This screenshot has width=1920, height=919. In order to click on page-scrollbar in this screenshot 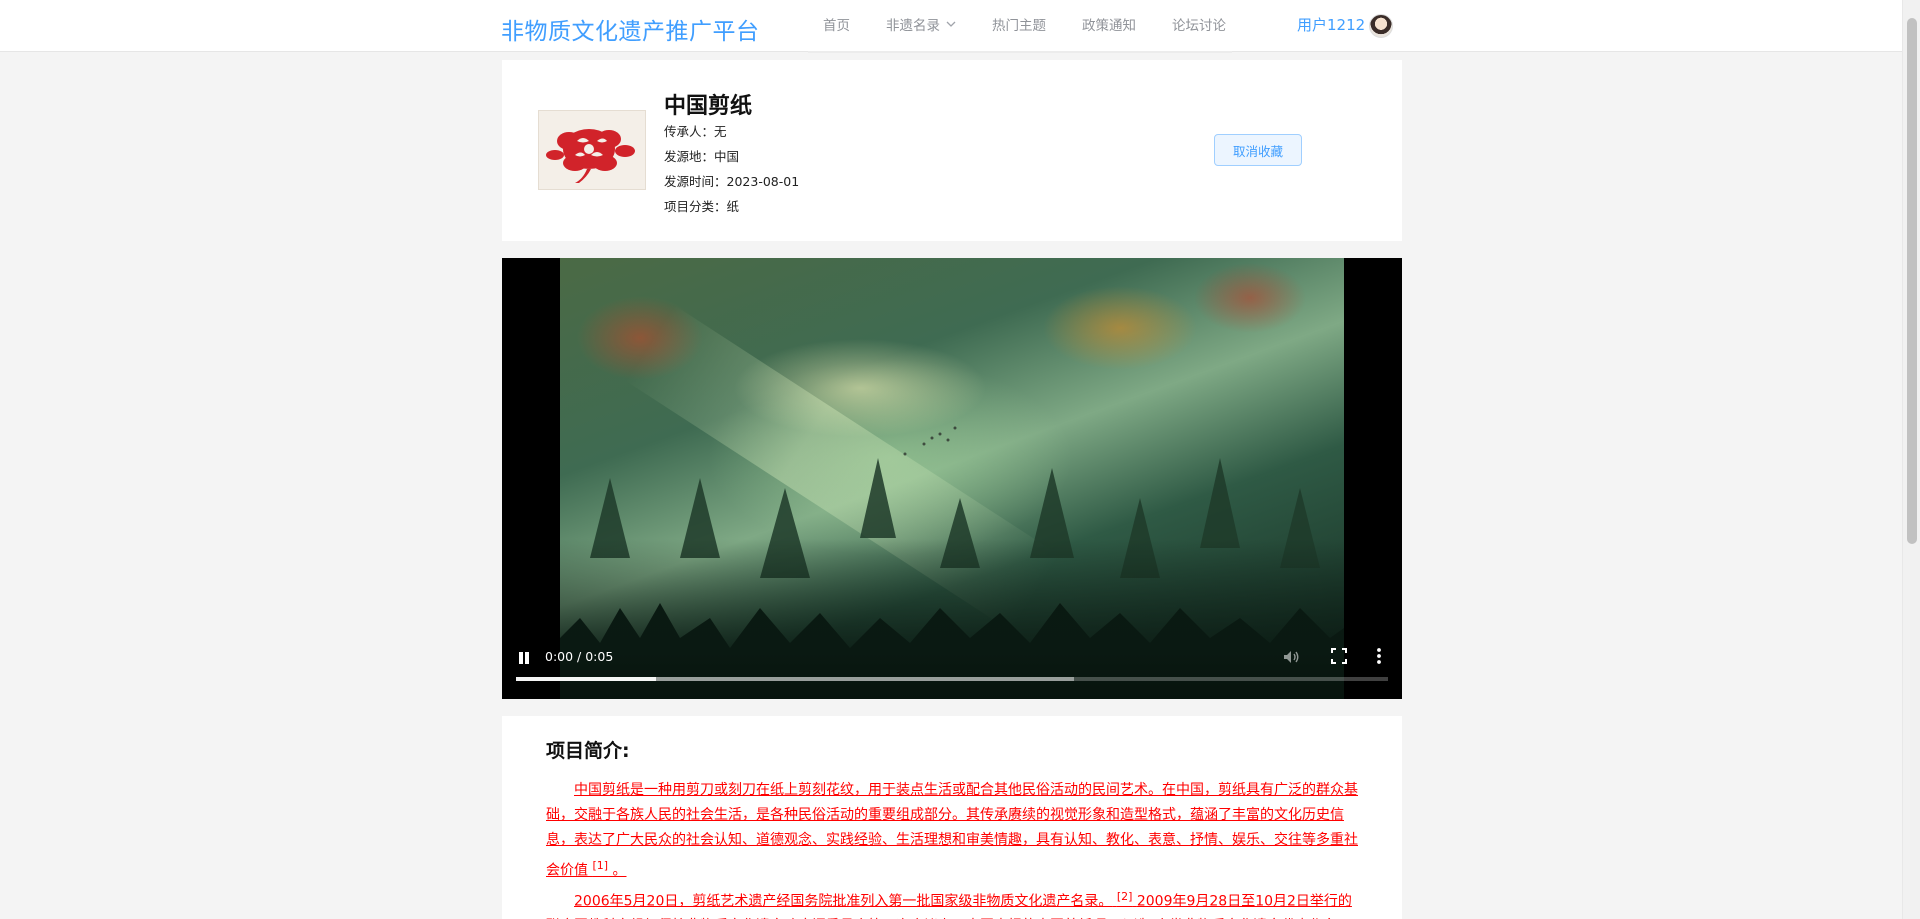, I will do `click(1911, 459)`.